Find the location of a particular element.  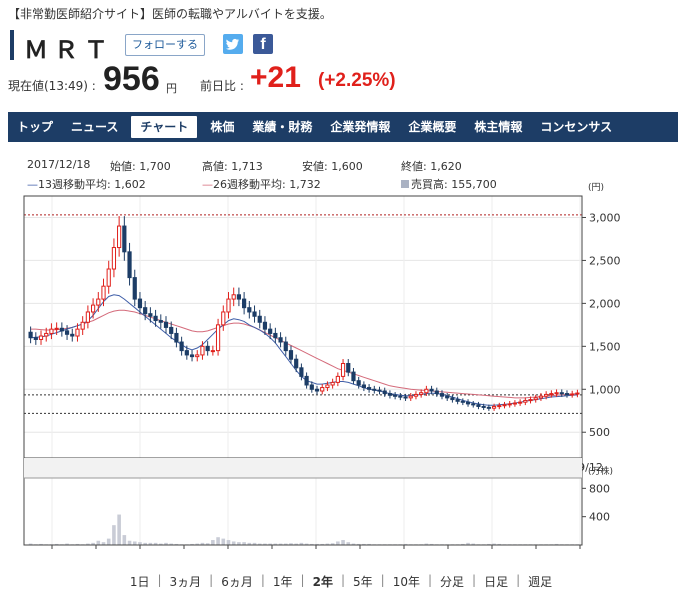

period-option: 3ヵ月 is located at coordinates (186, 581).